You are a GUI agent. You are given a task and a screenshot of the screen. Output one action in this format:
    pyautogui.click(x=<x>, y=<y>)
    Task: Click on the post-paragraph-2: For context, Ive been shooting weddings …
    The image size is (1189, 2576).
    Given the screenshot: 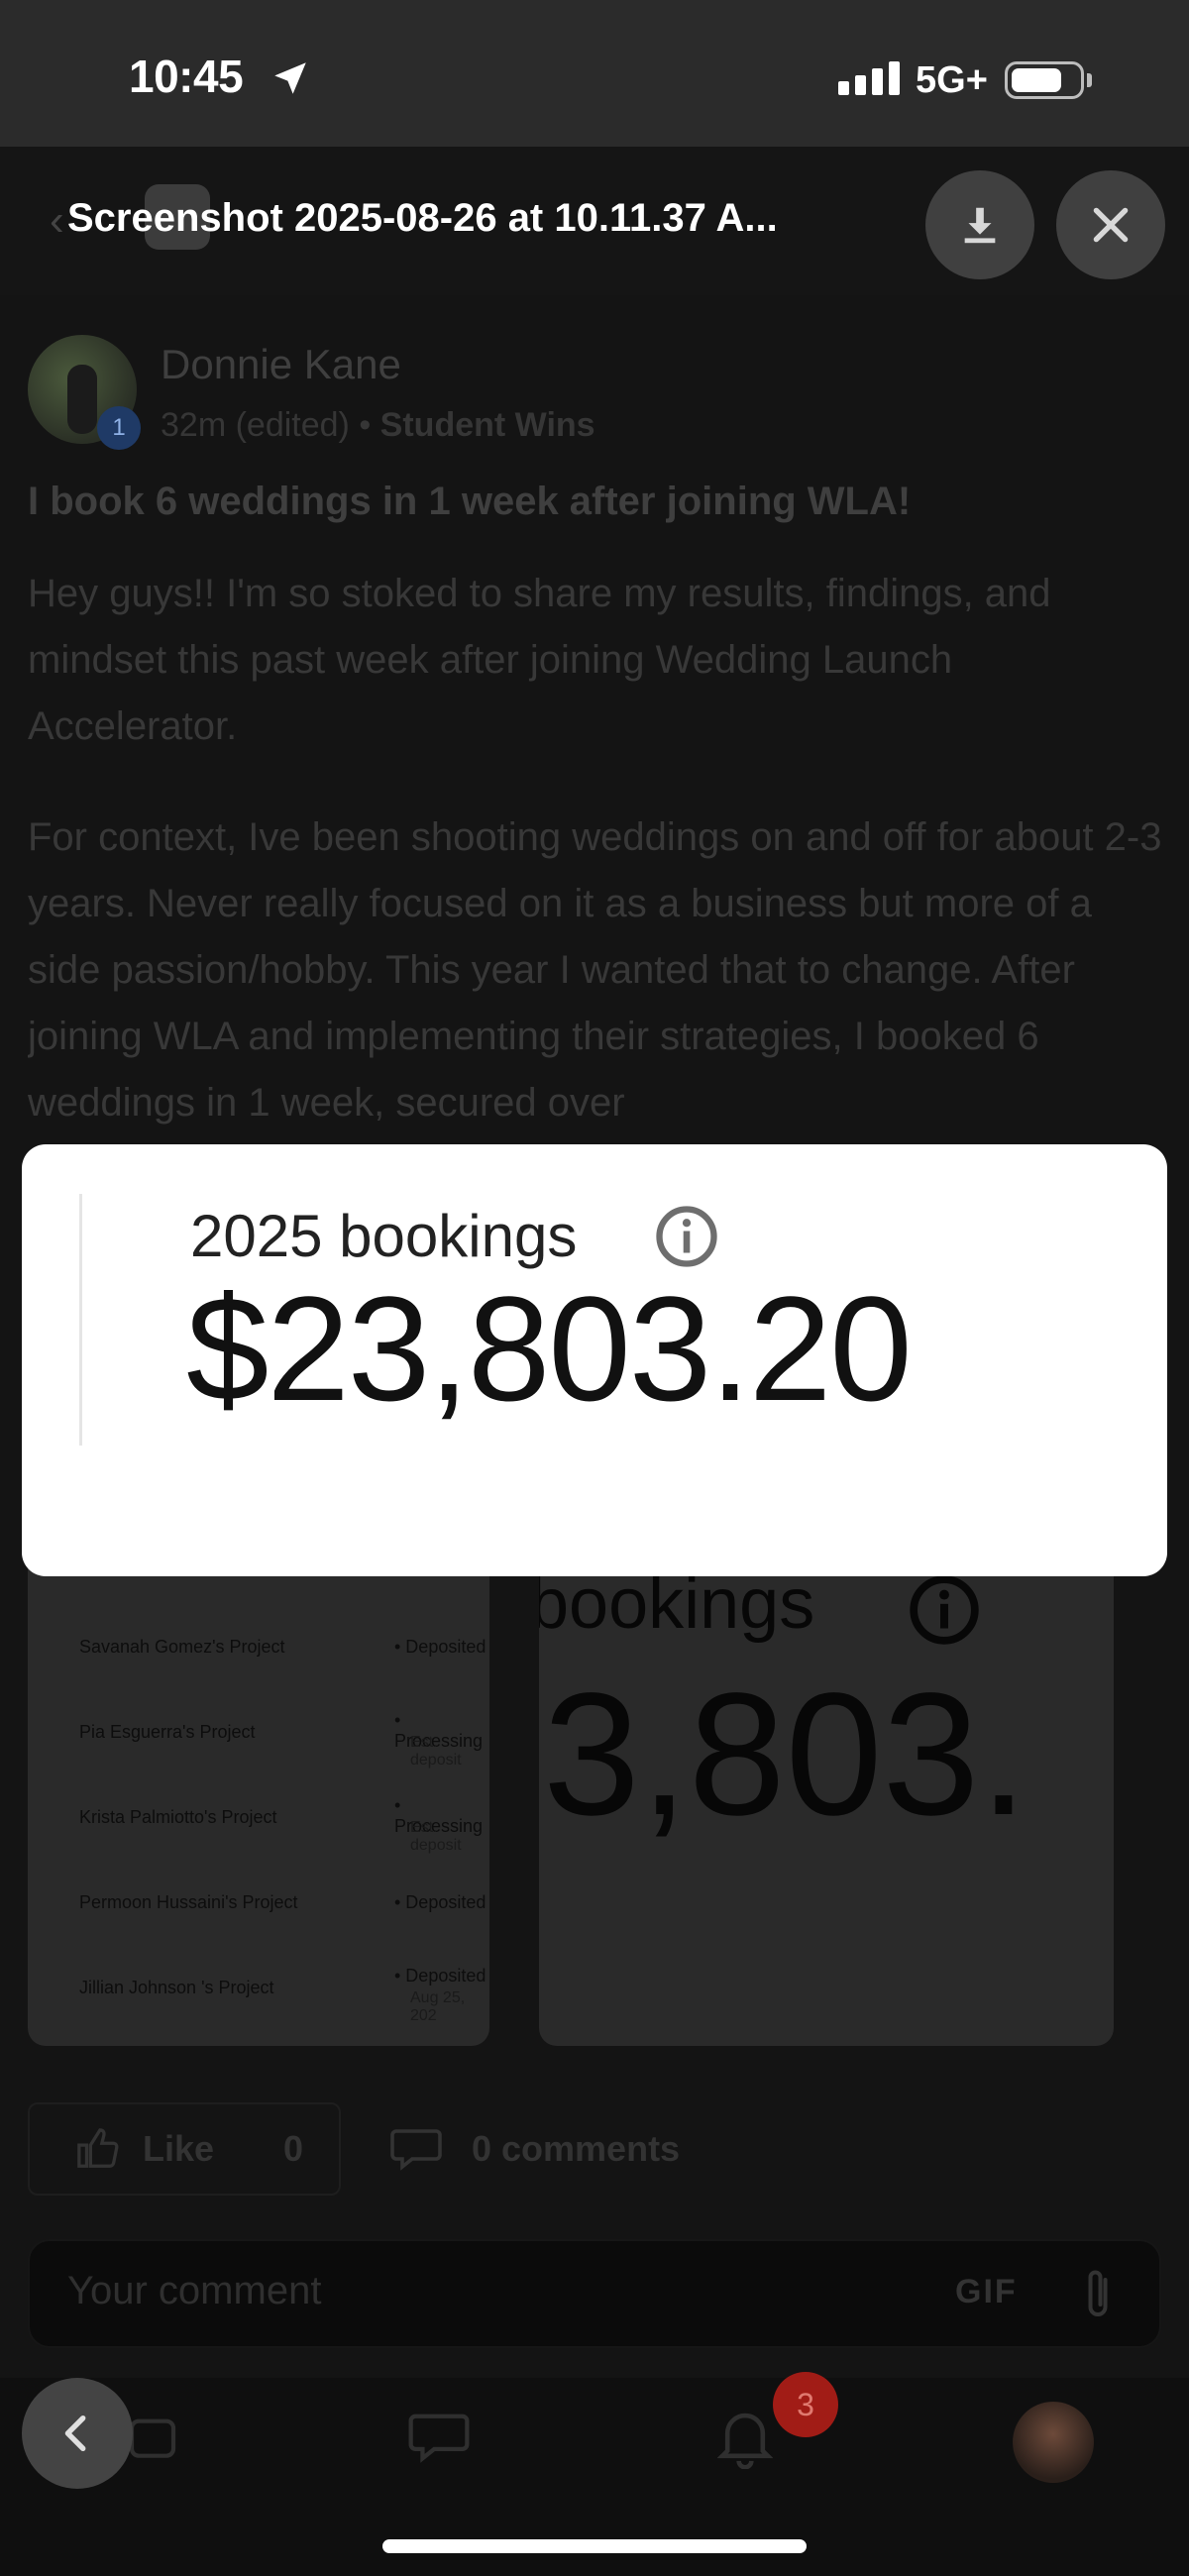 What is the action you would take?
    pyautogui.click(x=595, y=970)
    